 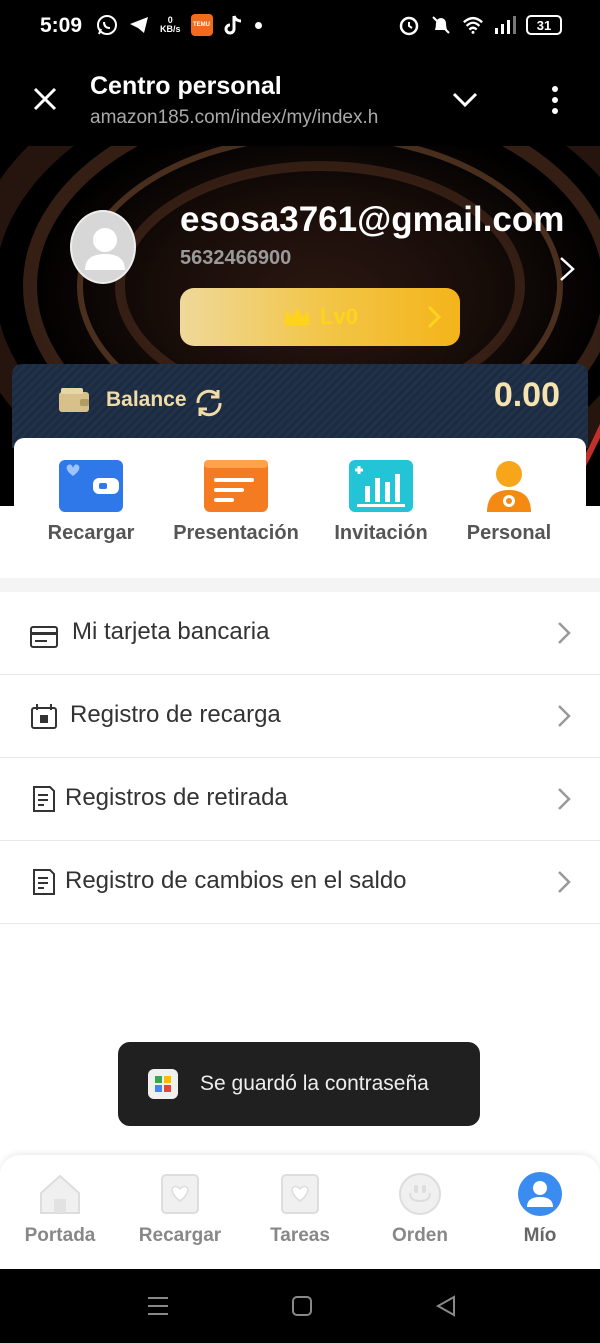 I want to click on nav-mio: Mío, so click(x=540, y=1209).